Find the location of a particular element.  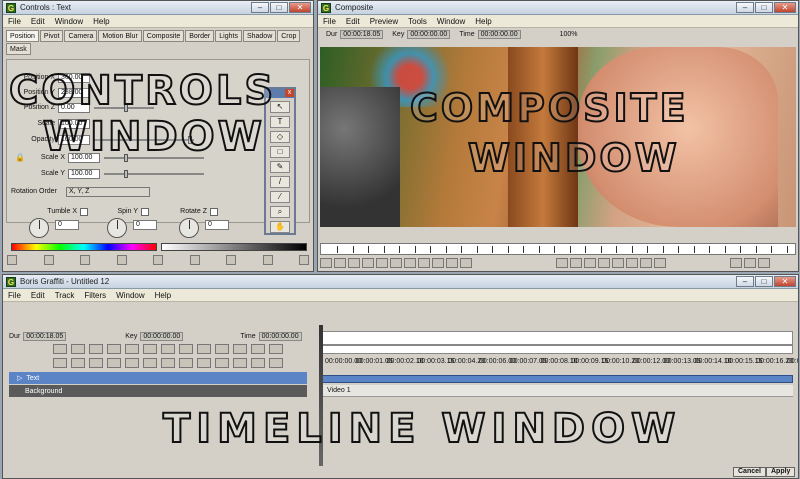

scale-y-field: 100.00 is located at coordinates (84, 173).